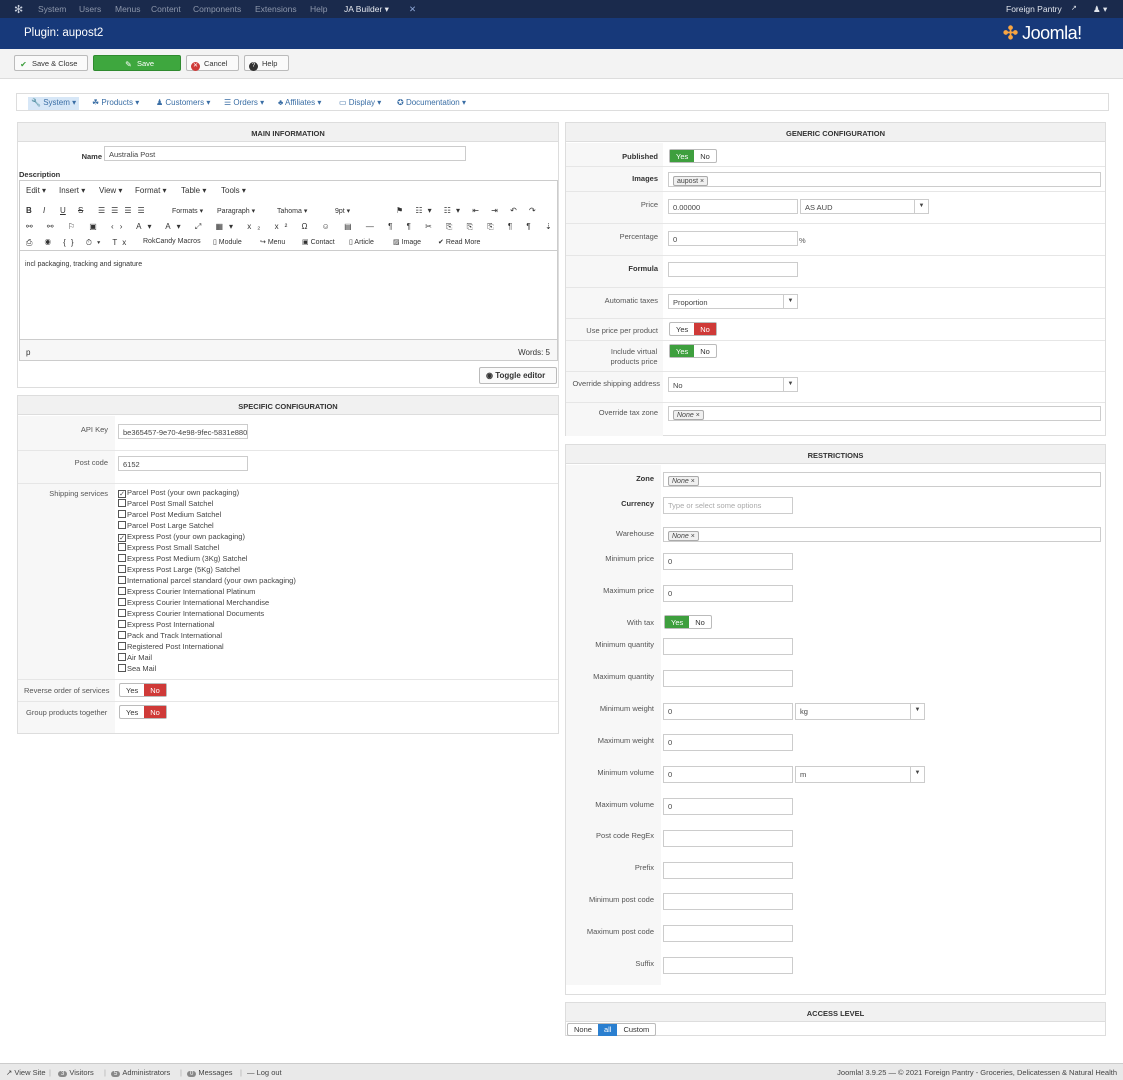 The width and height of the screenshot is (1123, 1080). Describe the element at coordinates (80, 210) in the screenshot. I see `strikethrough-button: S` at that location.